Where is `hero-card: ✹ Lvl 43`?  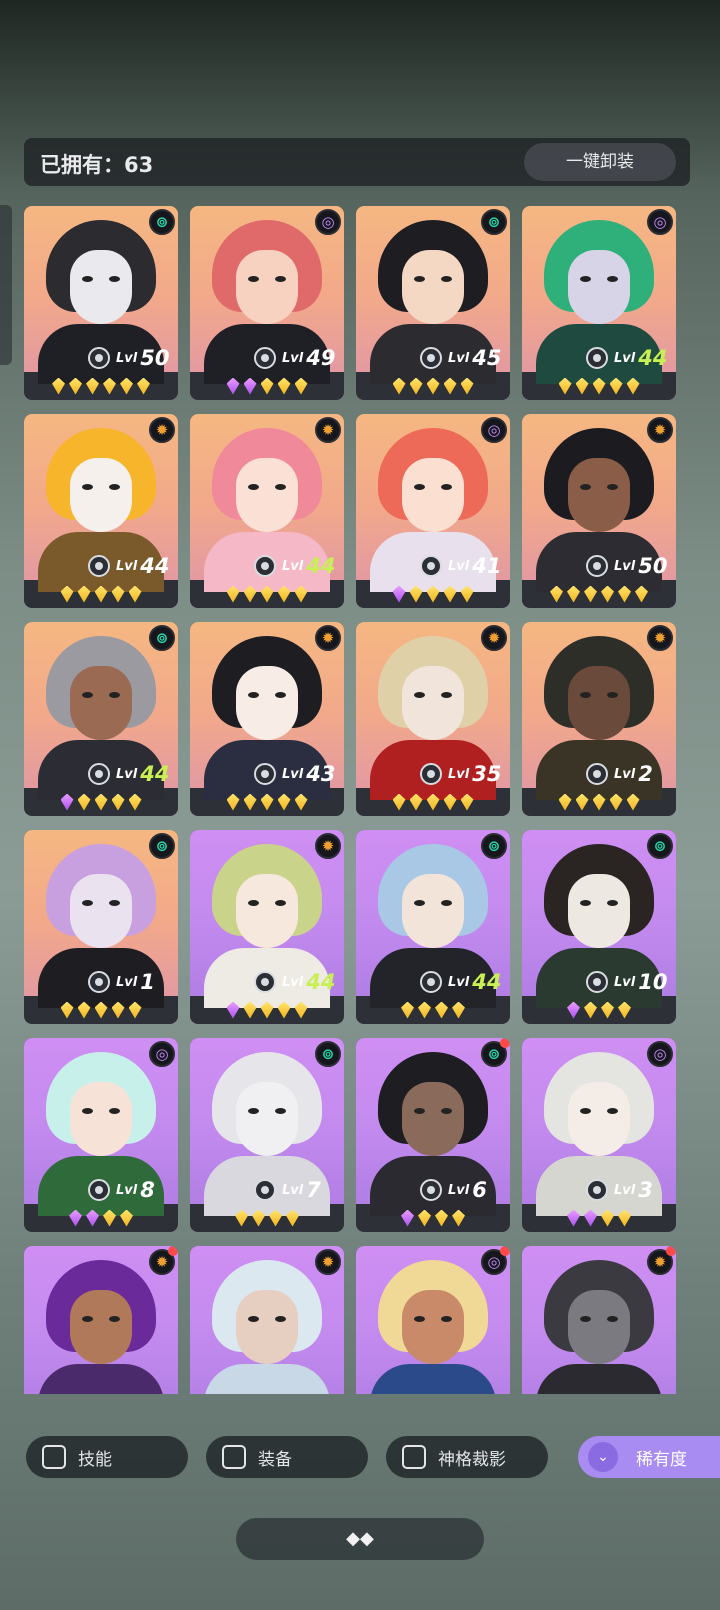 hero-card: ✹ Lvl 43 is located at coordinates (267, 719).